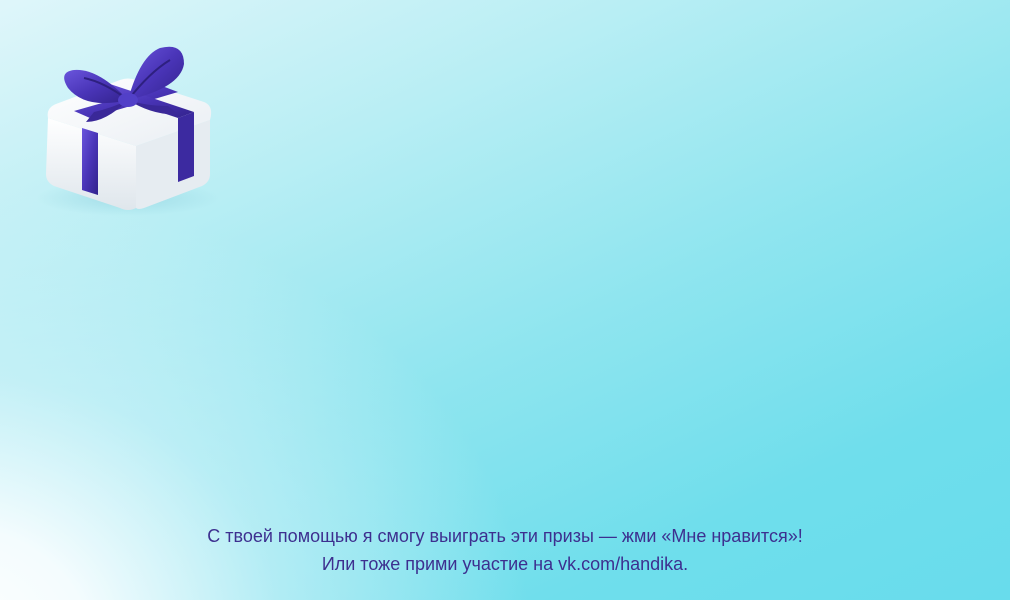  What do you see at coordinates (128, 131) in the screenshot?
I see `gift-box-icon` at bounding box center [128, 131].